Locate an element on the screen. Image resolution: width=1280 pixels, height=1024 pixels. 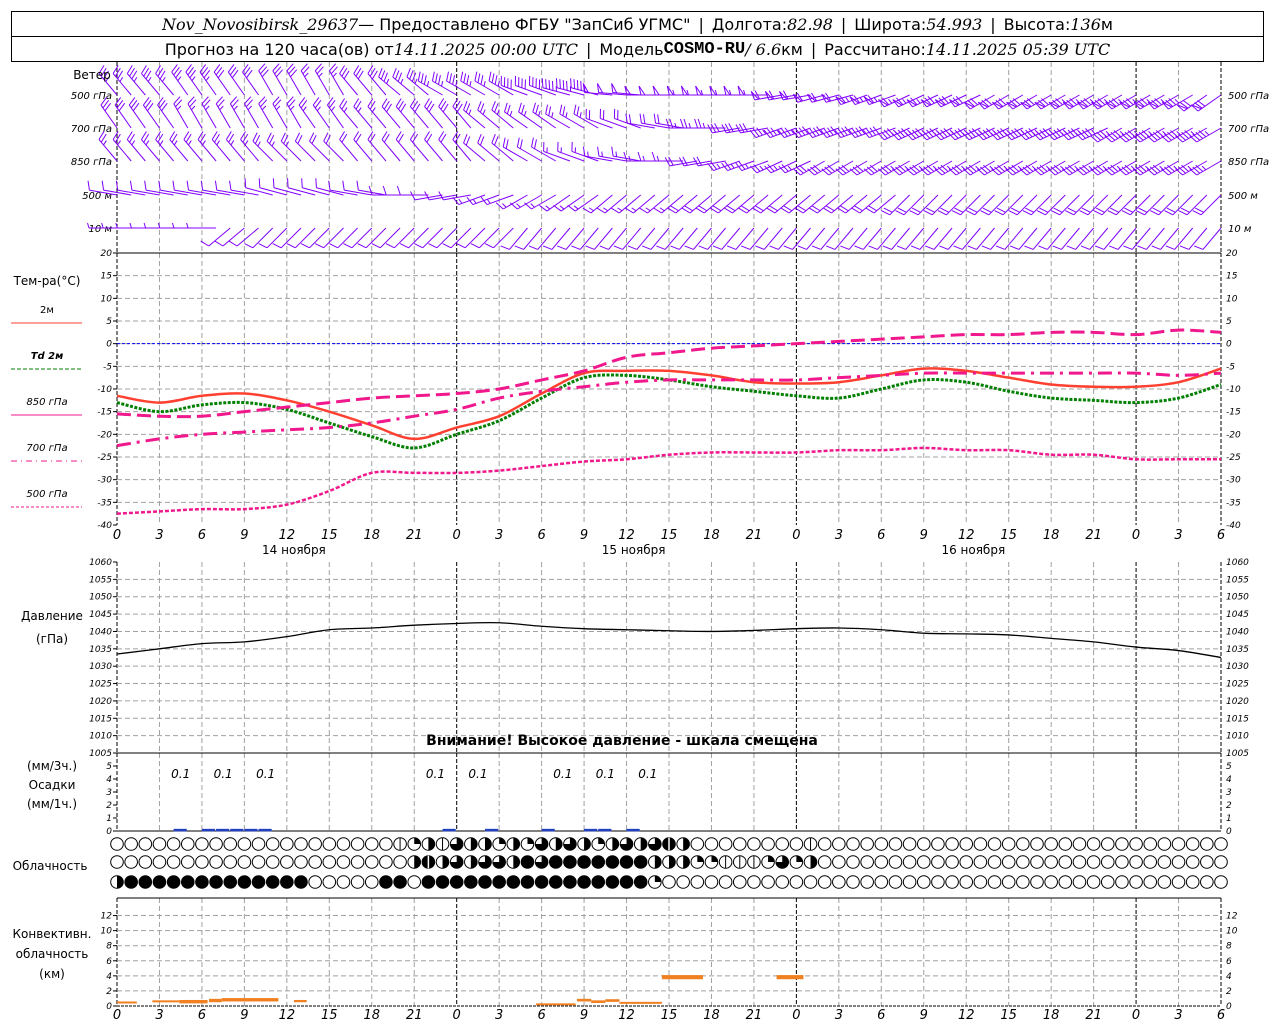
pressure-axis-tick-label-left: 1025 is located at coordinates (100, 685).